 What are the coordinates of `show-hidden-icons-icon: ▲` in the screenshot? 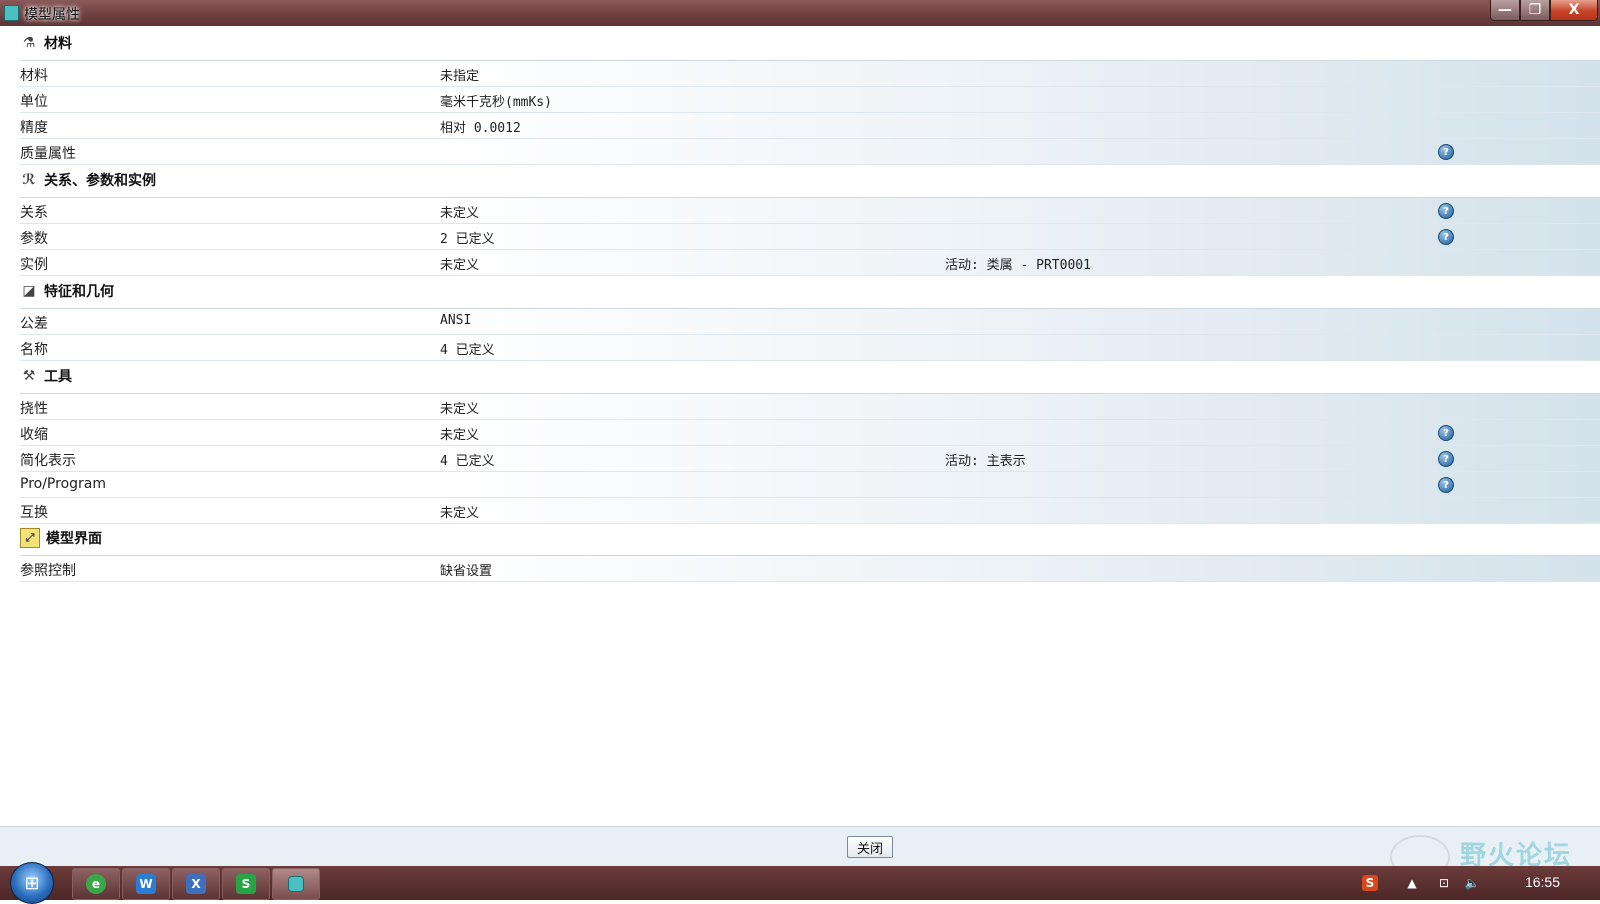 It's located at (1412, 883).